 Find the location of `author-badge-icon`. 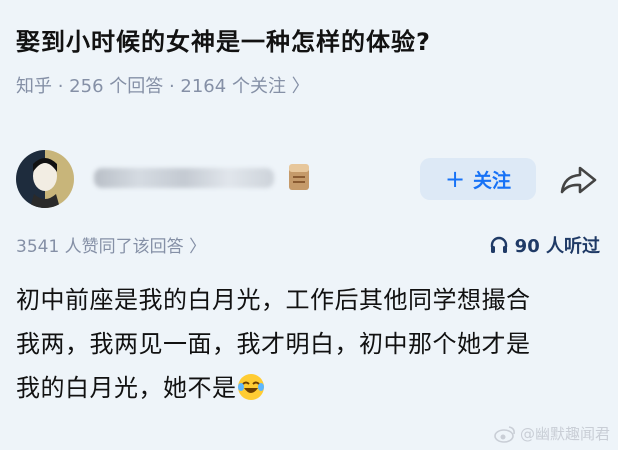

author-badge-icon is located at coordinates (299, 177).